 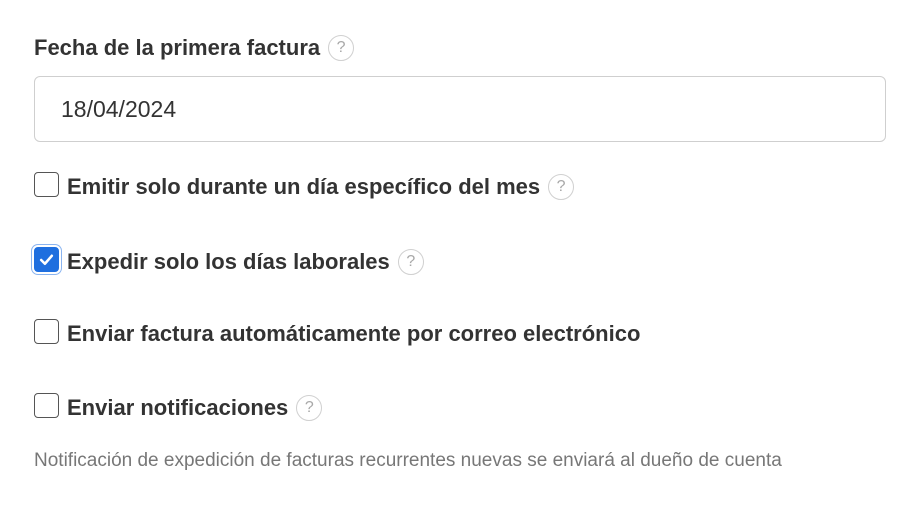 I want to click on specific-day-help-icon: ?, so click(x=561, y=187).